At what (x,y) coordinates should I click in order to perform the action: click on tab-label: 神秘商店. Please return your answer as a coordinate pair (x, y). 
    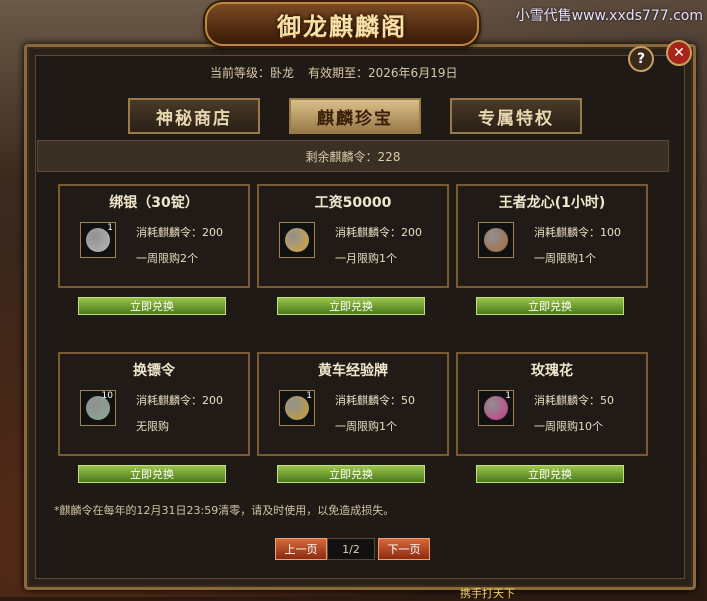
    Looking at the image, I should click on (194, 118).